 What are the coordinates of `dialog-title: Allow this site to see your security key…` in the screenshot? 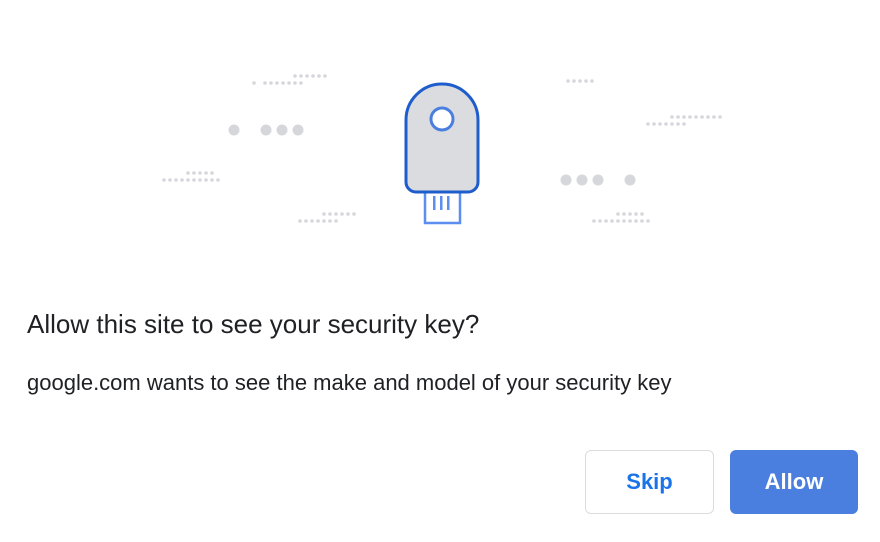 It's located at (253, 324).